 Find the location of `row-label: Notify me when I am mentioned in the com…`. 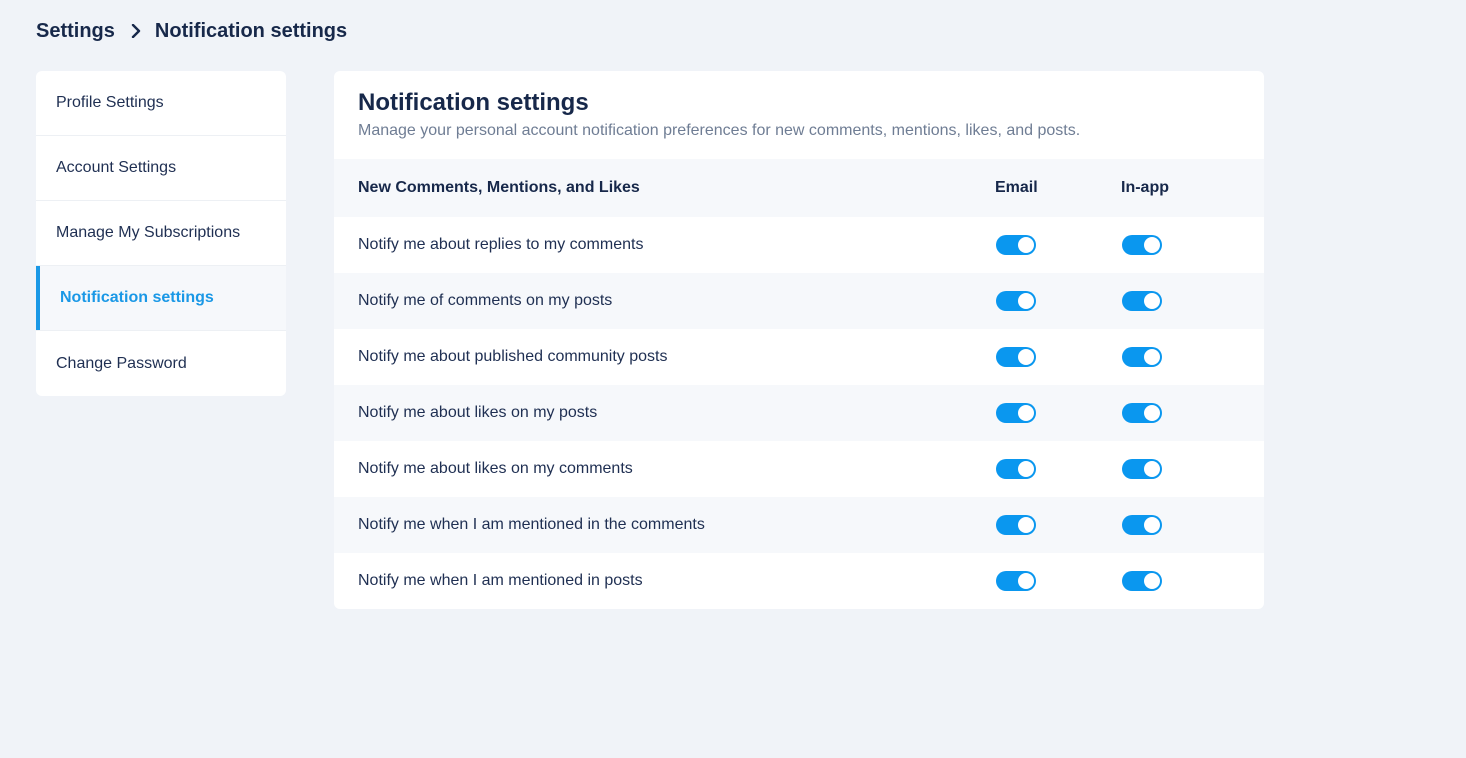

row-label: Notify me when I am mentioned in the com… is located at coordinates (531, 524).